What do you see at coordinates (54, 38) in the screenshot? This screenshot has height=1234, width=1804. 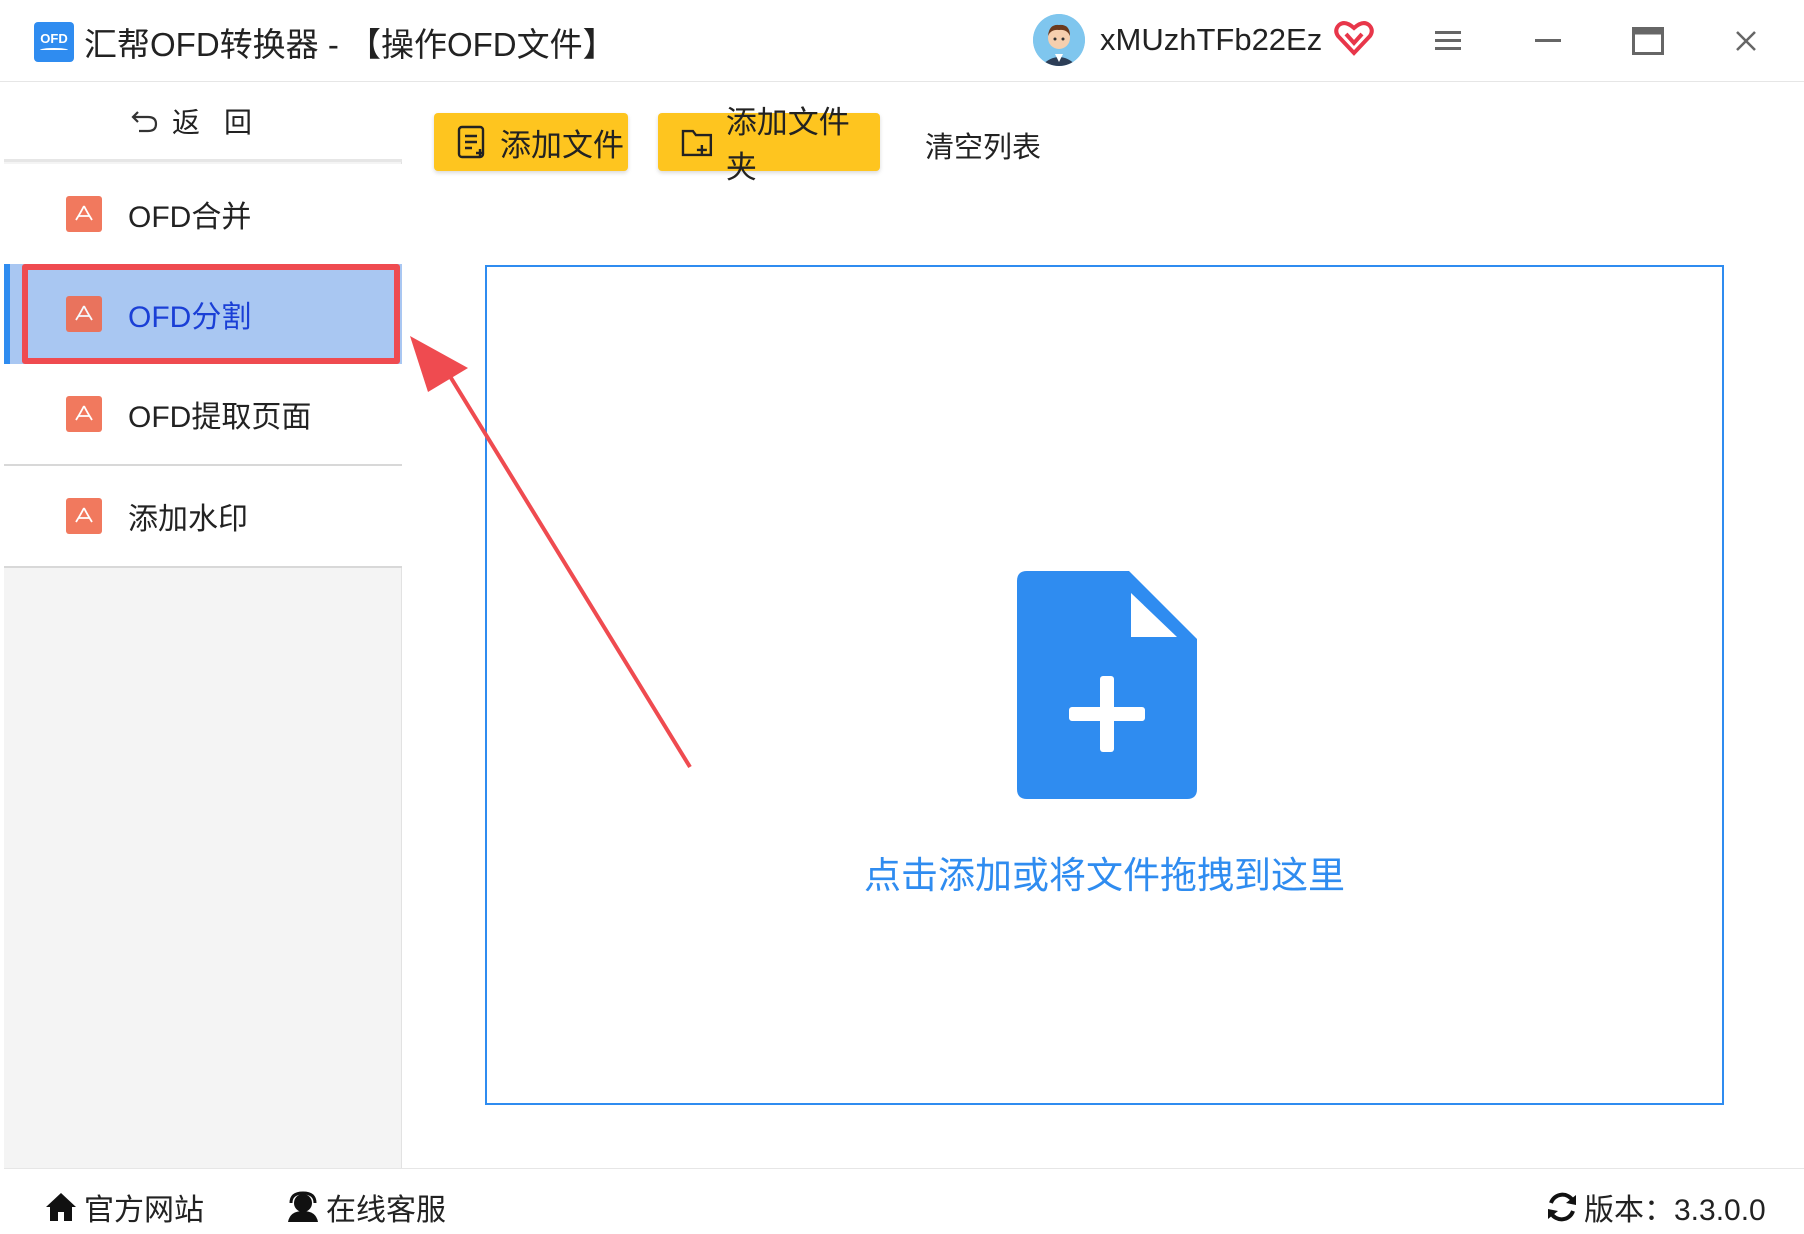 I see `logo-text: OFD` at bounding box center [54, 38].